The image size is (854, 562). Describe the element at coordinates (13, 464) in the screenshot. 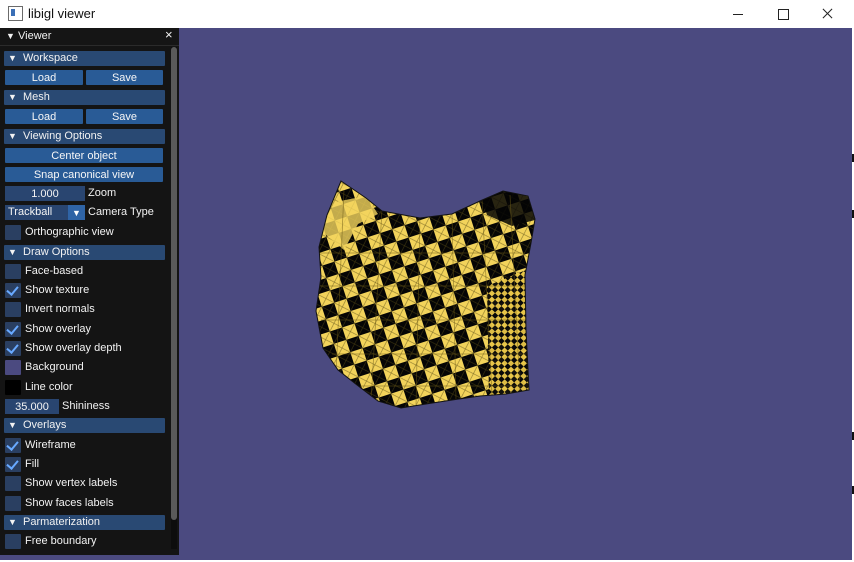

I see `fill-checkbox` at that location.